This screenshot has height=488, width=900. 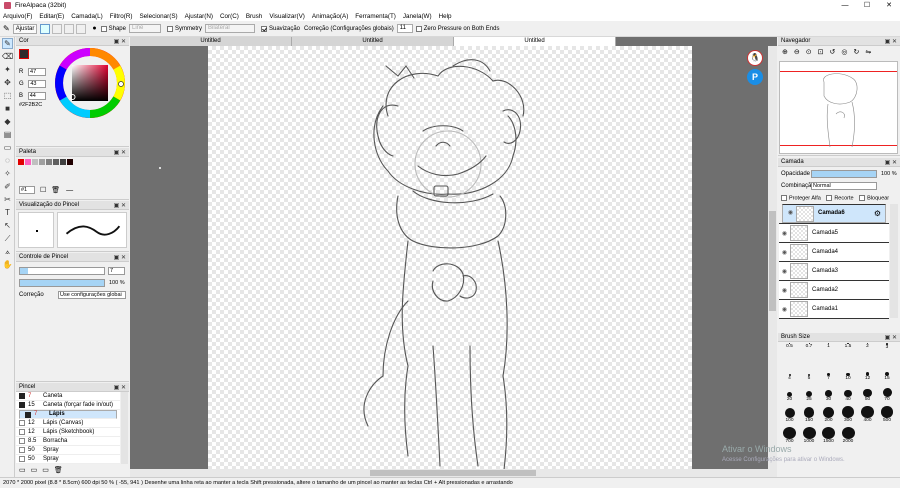 What do you see at coordinates (809, 393) in the screenshot?
I see `brush-size-option: 25` at bounding box center [809, 393].